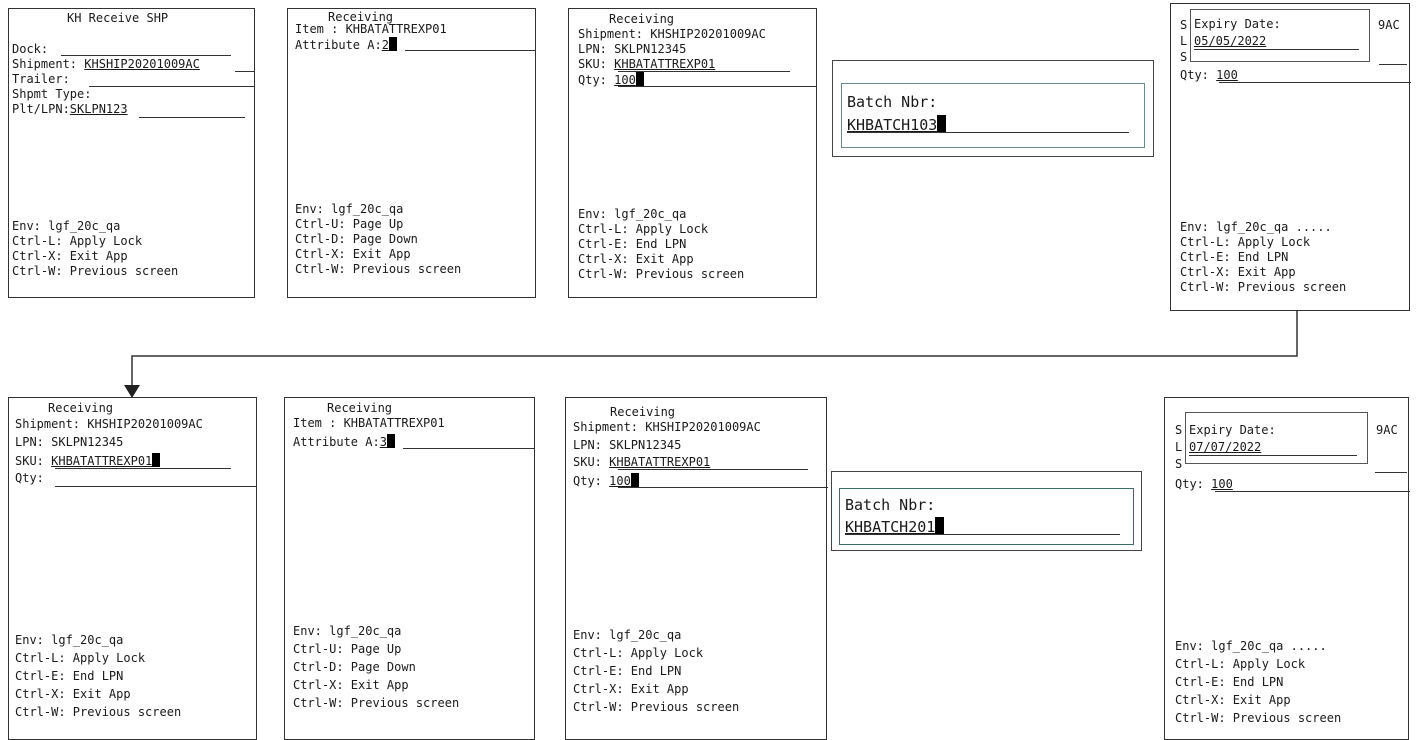 The image size is (1421, 740). I want to click on attribute-a-underline, so click(469, 448).